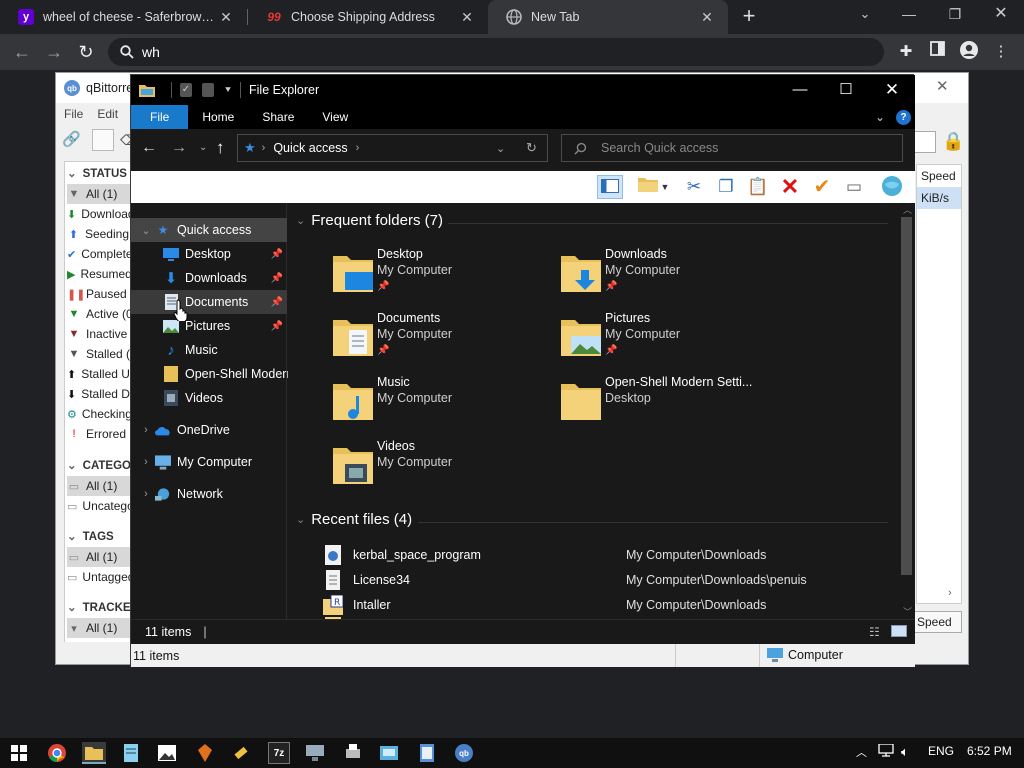  I want to click on filter-item: ✔Completed (0), so click(101, 254).